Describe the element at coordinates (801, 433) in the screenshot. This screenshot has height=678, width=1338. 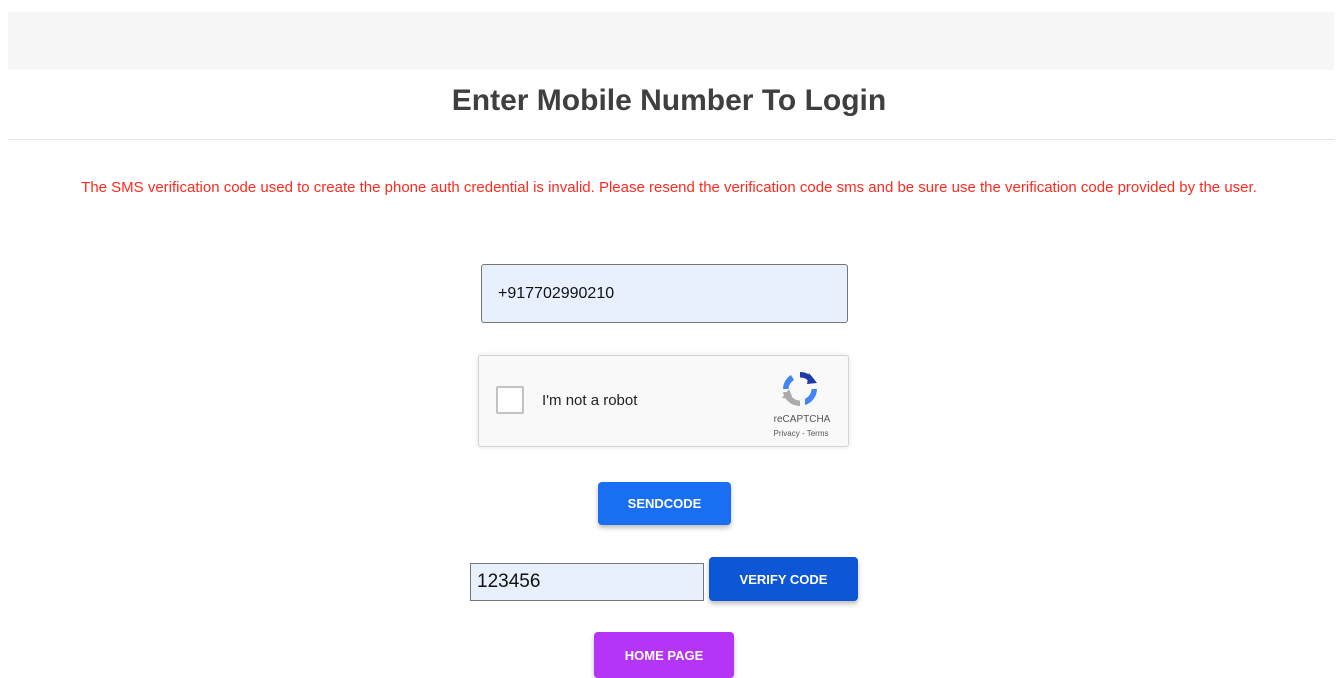
I see `recaptcha-privacy-terms: Privacy - Terms` at that location.